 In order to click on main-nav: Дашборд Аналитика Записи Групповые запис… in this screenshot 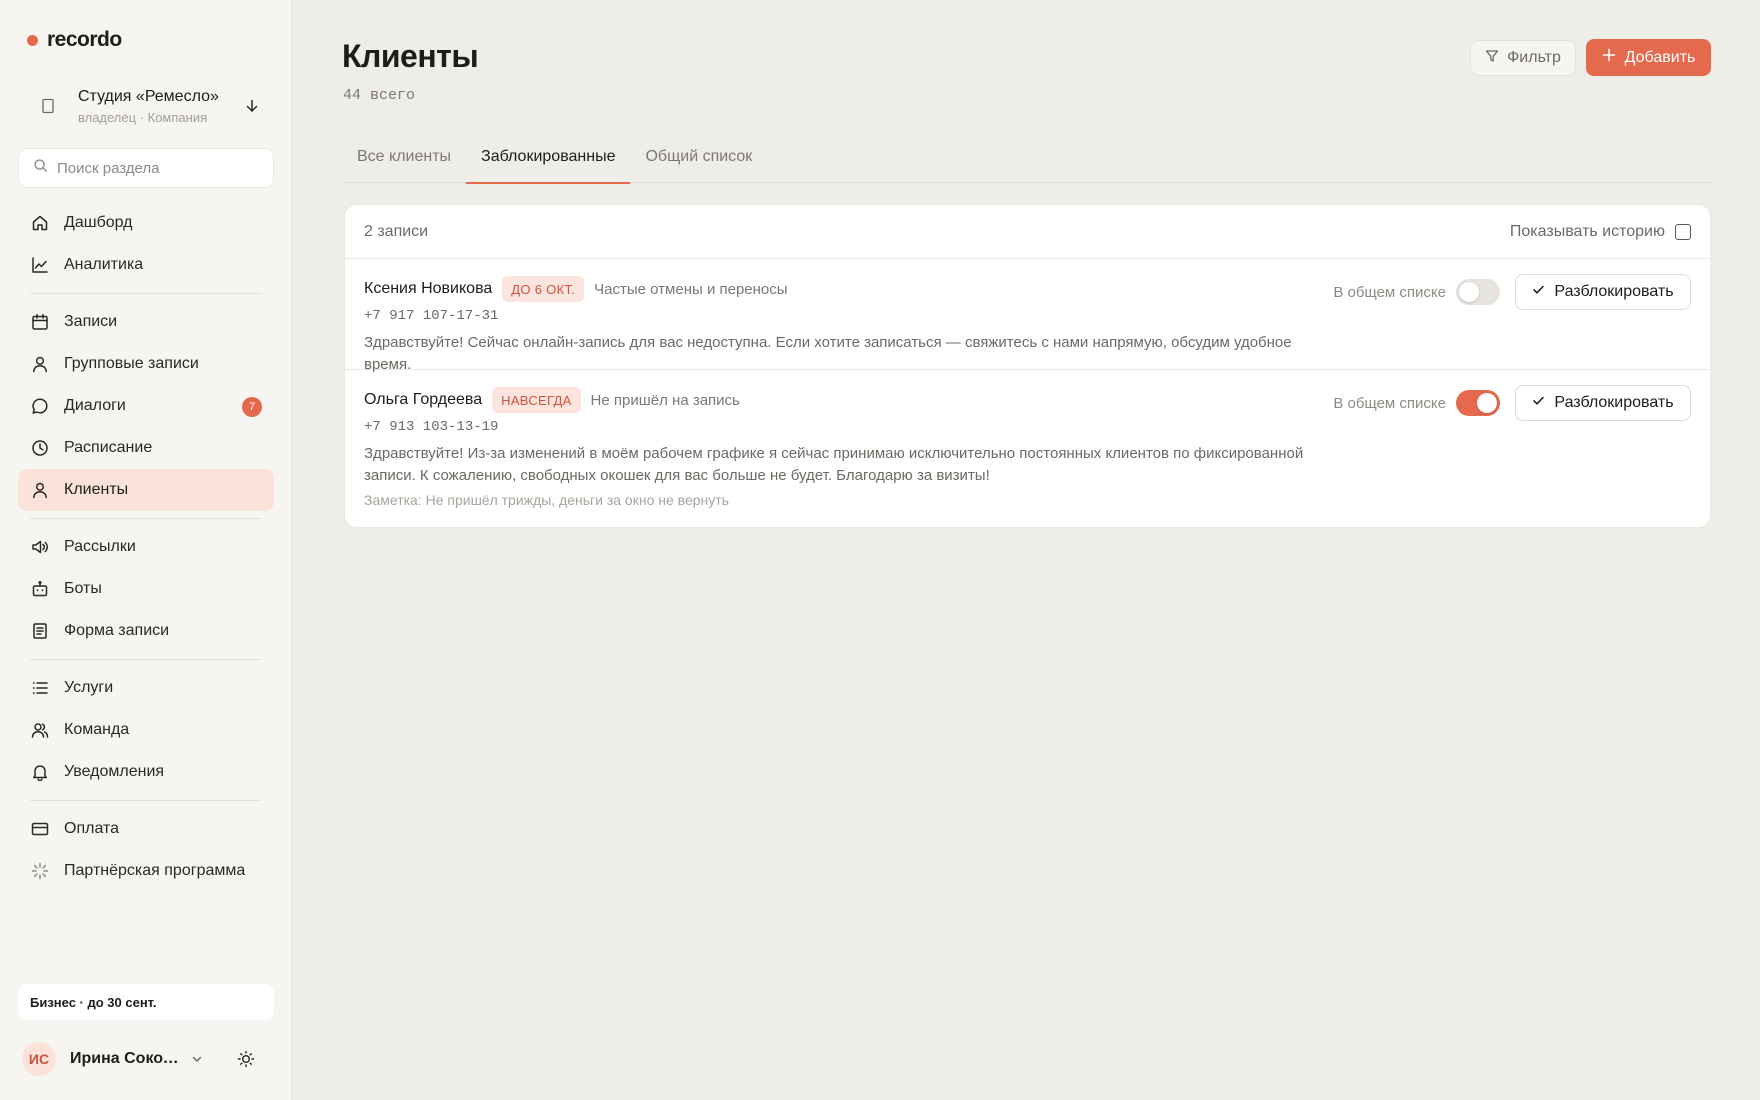, I will do `click(146, 547)`.